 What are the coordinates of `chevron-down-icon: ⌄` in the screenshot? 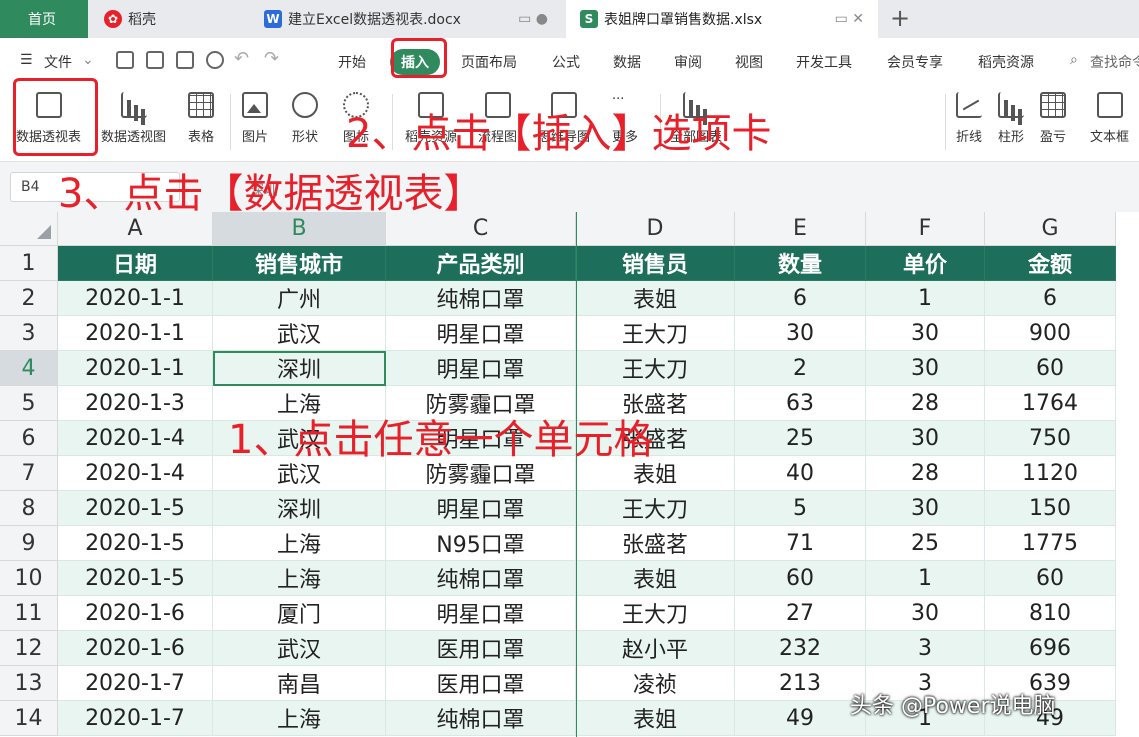 It's located at (88, 60).